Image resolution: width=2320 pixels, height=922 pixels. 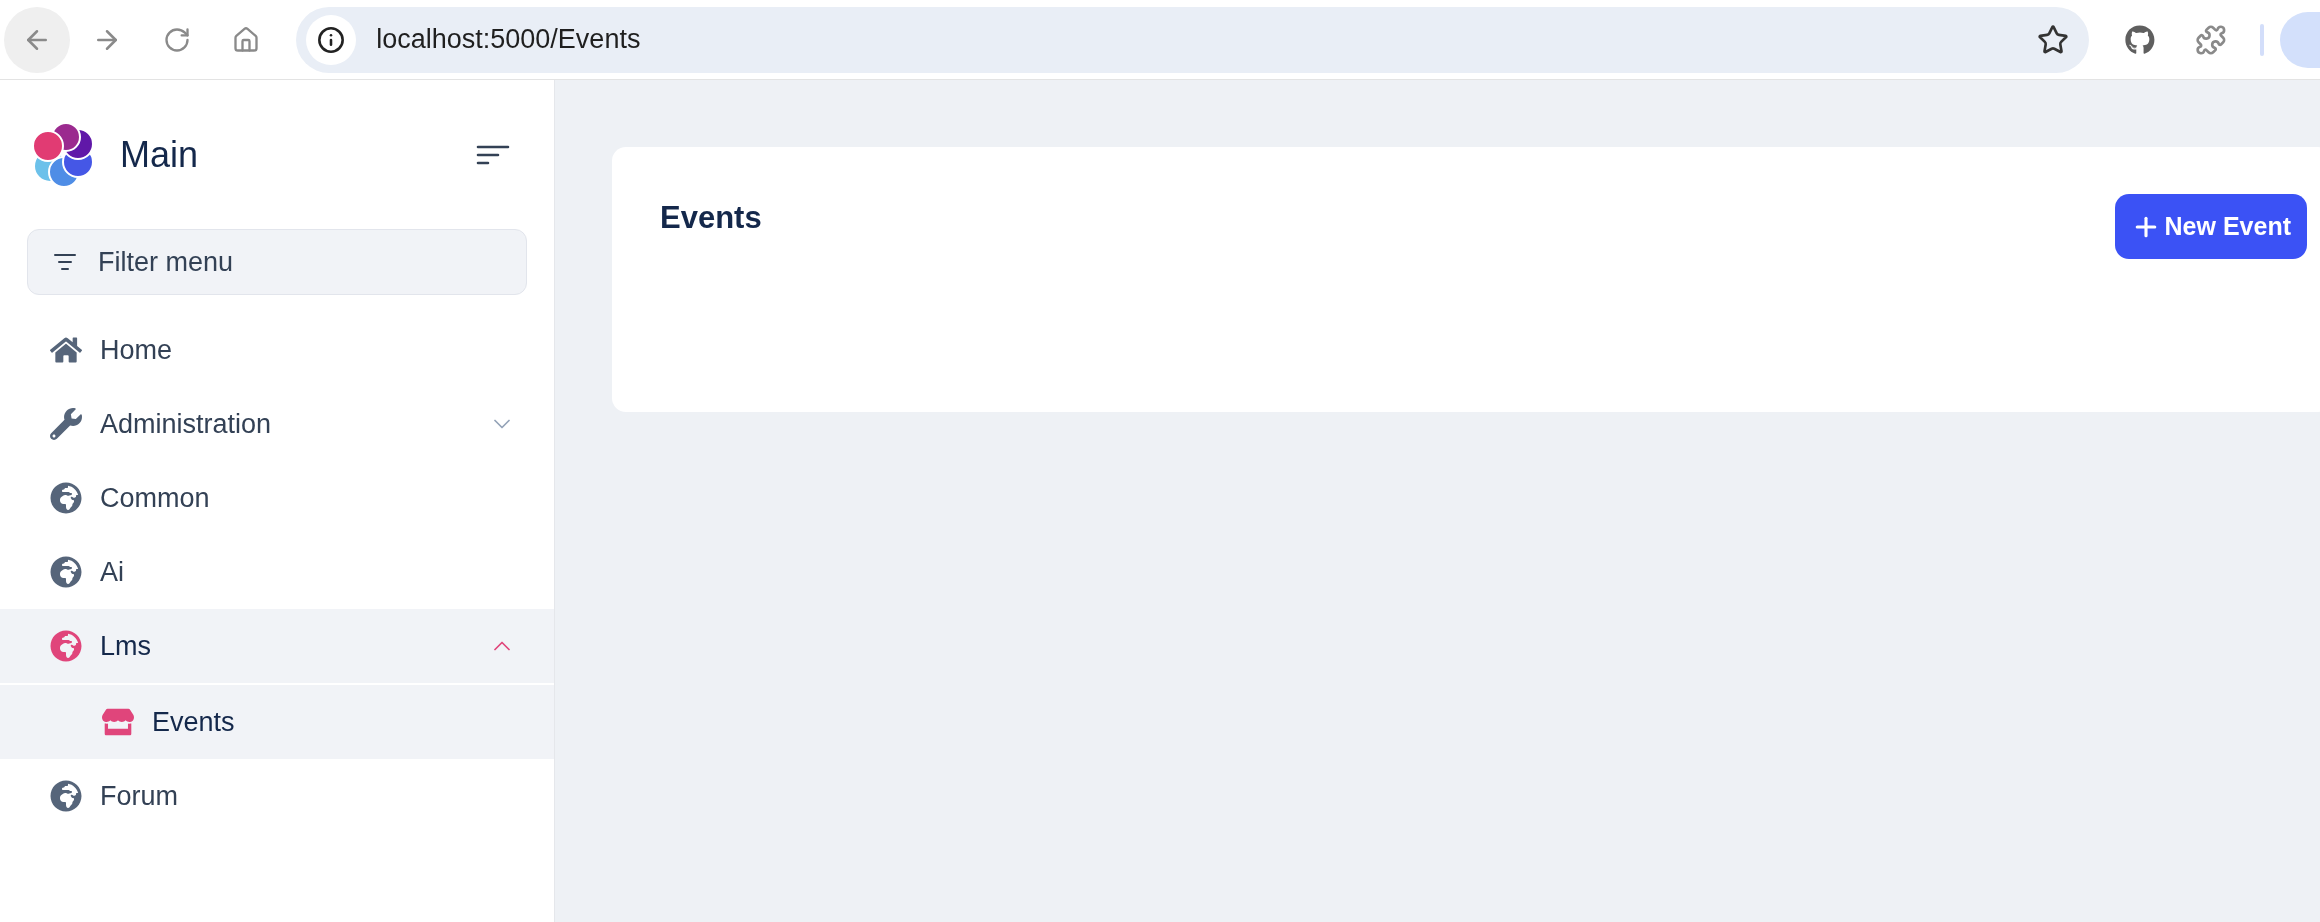 What do you see at coordinates (155, 498) in the screenshot?
I see `sidebar-item-label: Common` at bounding box center [155, 498].